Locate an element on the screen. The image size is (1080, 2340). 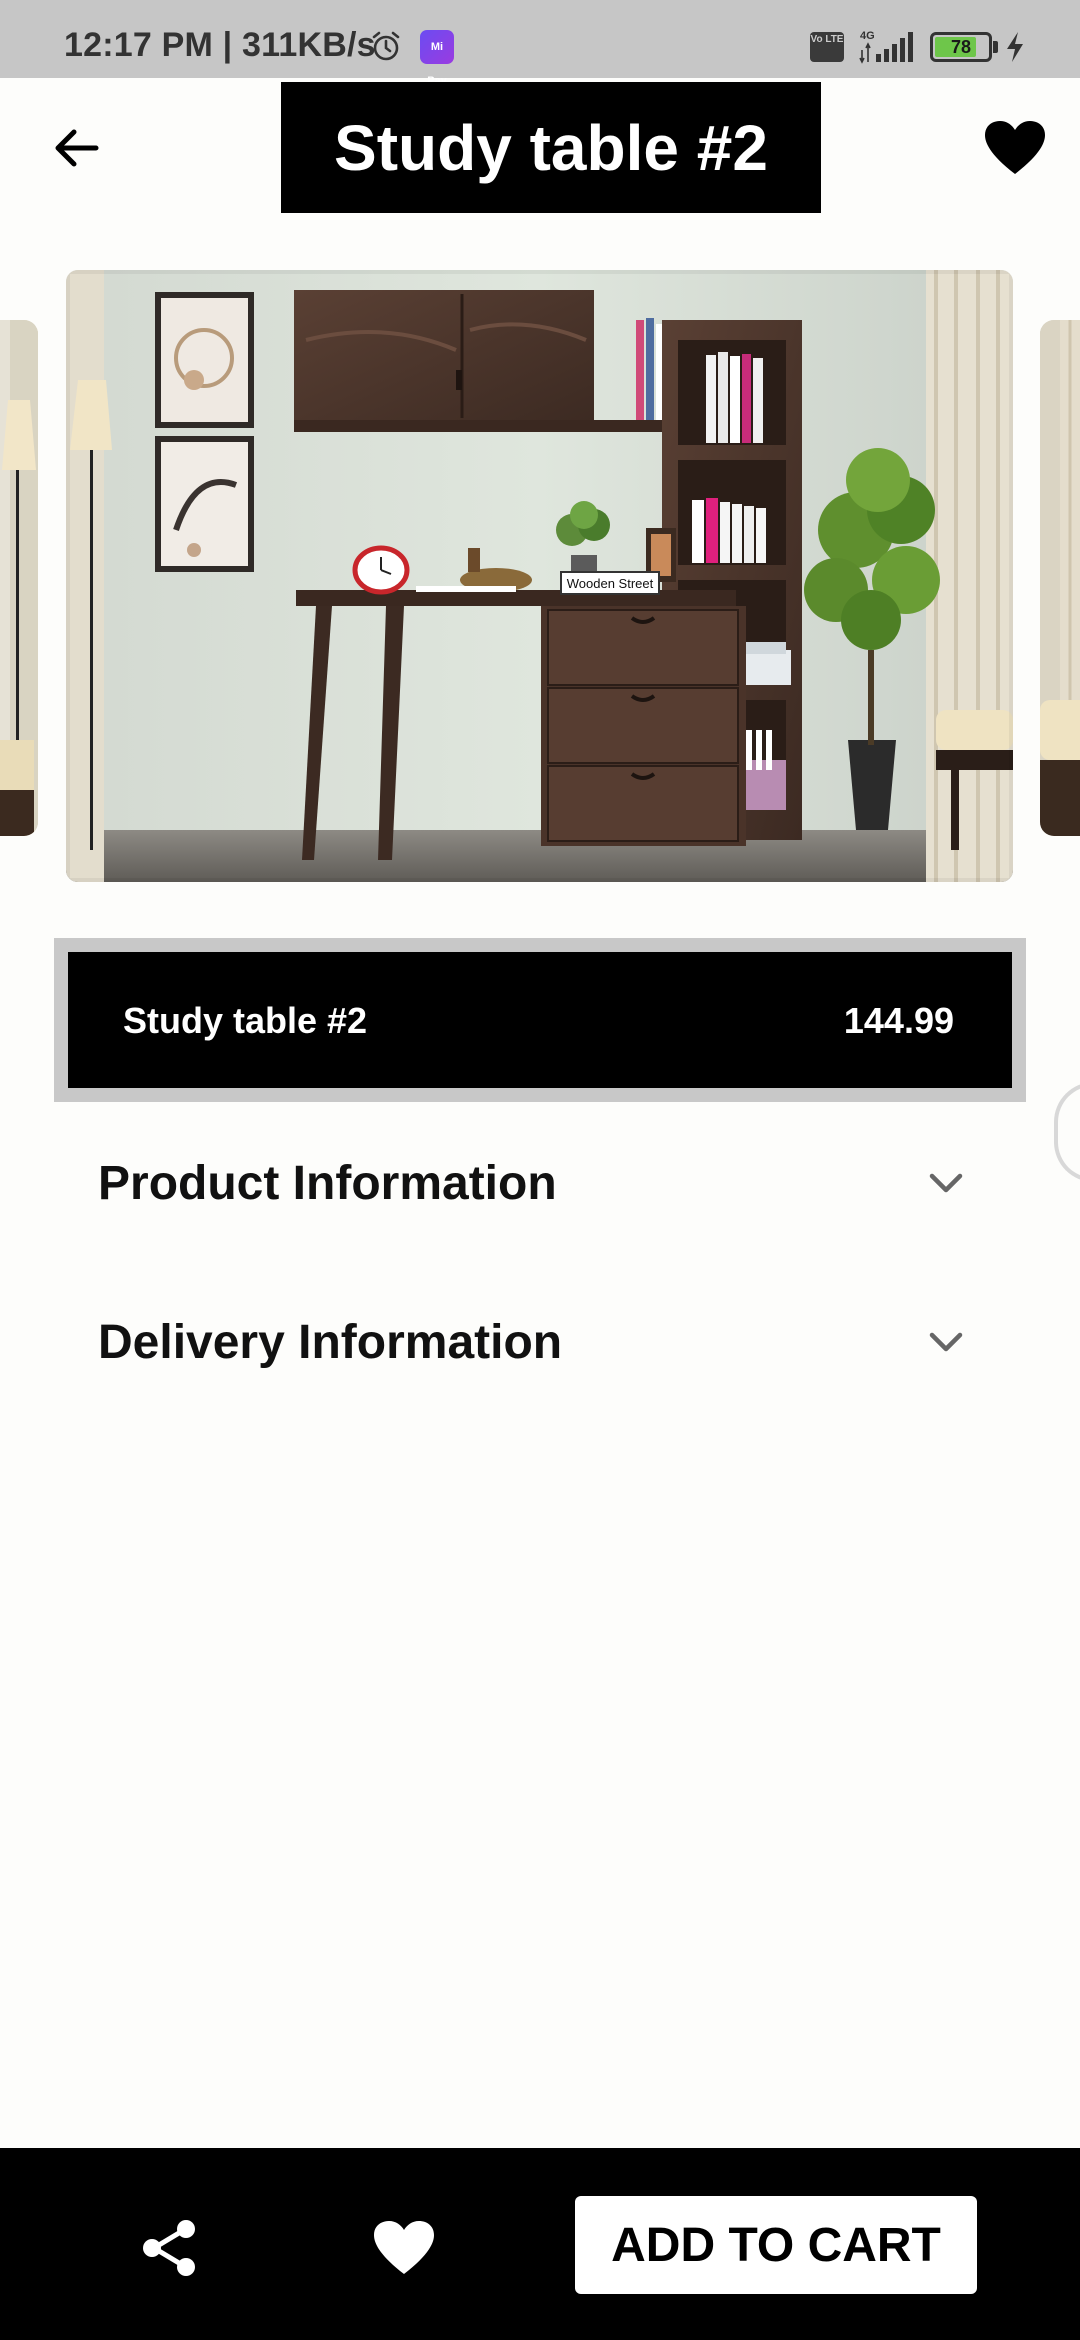
product-name: Study table #2 is located at coordinates (245, 1020).